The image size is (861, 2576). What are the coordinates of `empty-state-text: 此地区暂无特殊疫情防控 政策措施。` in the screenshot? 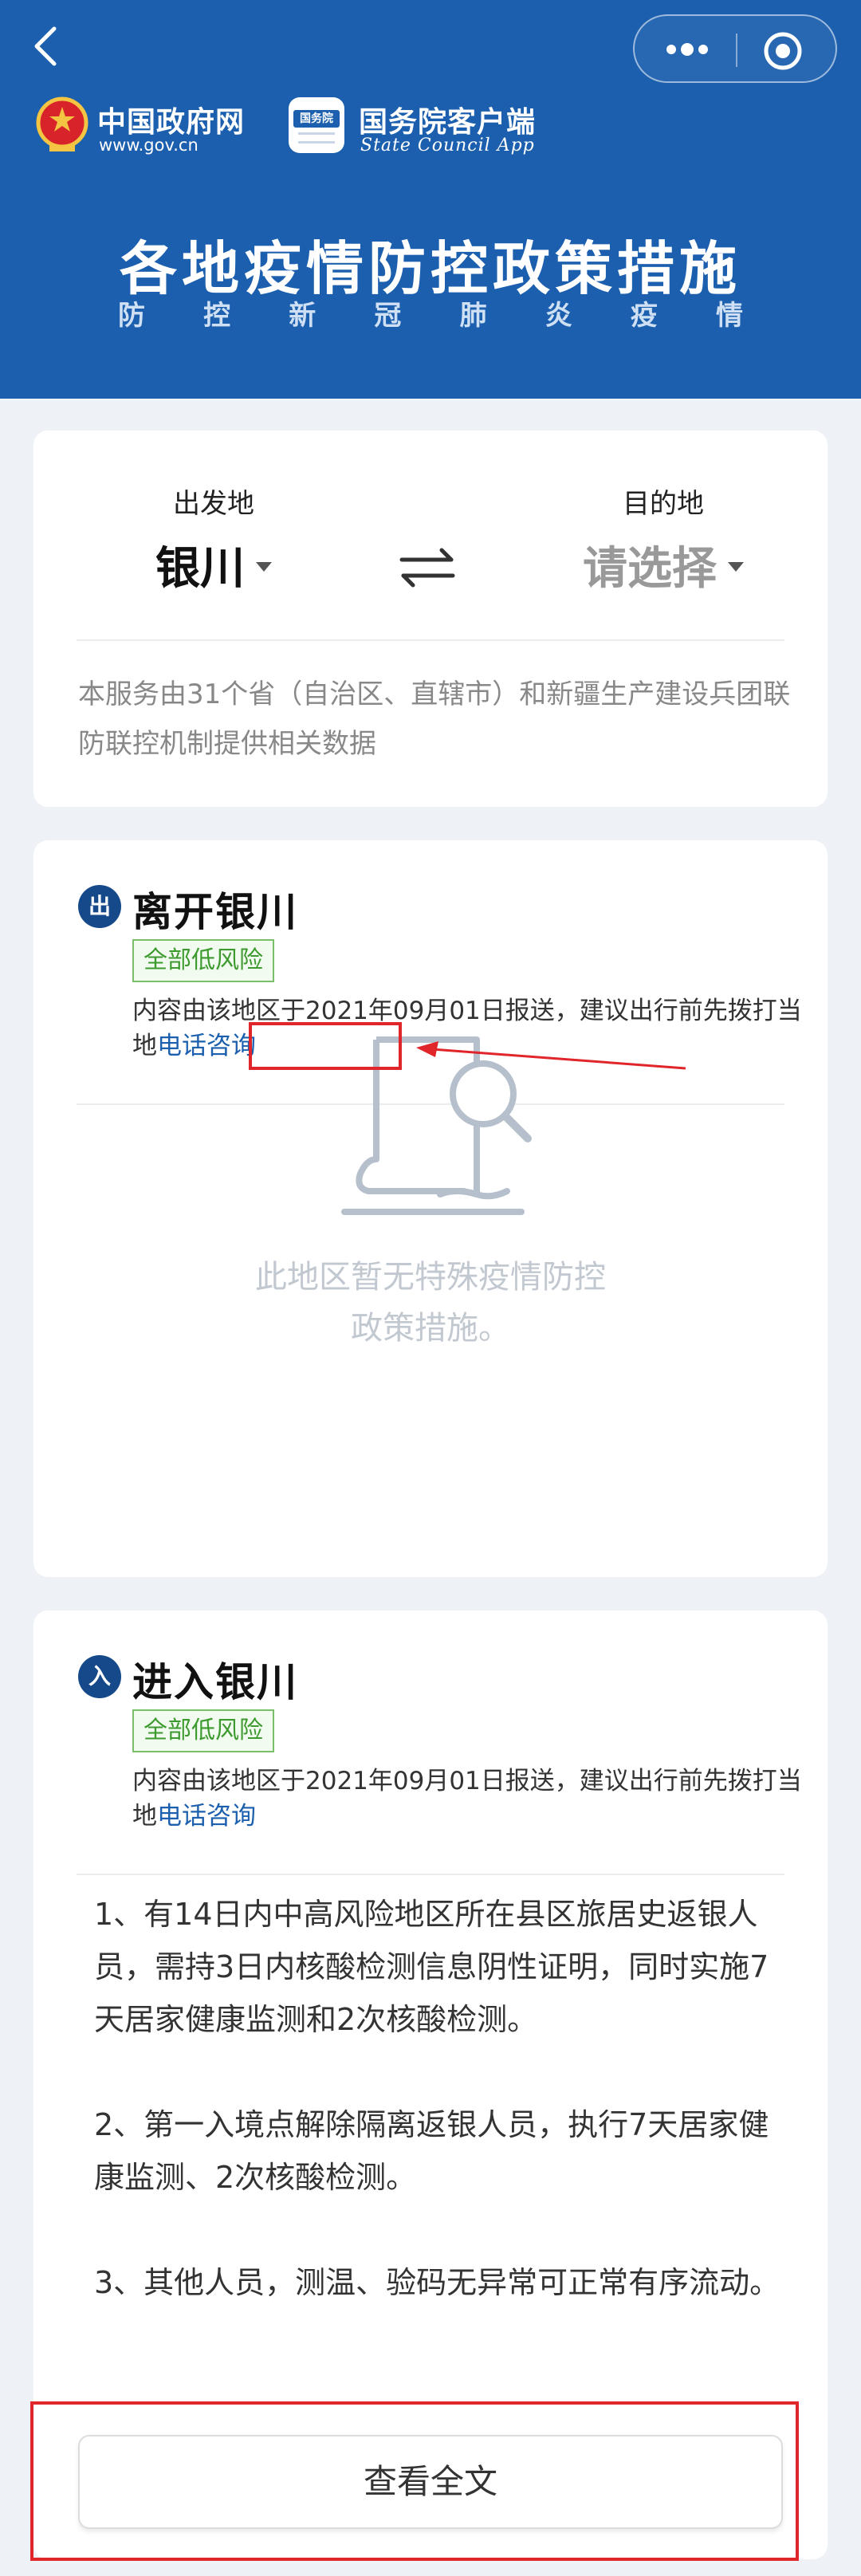 It's located at (431, 1303).